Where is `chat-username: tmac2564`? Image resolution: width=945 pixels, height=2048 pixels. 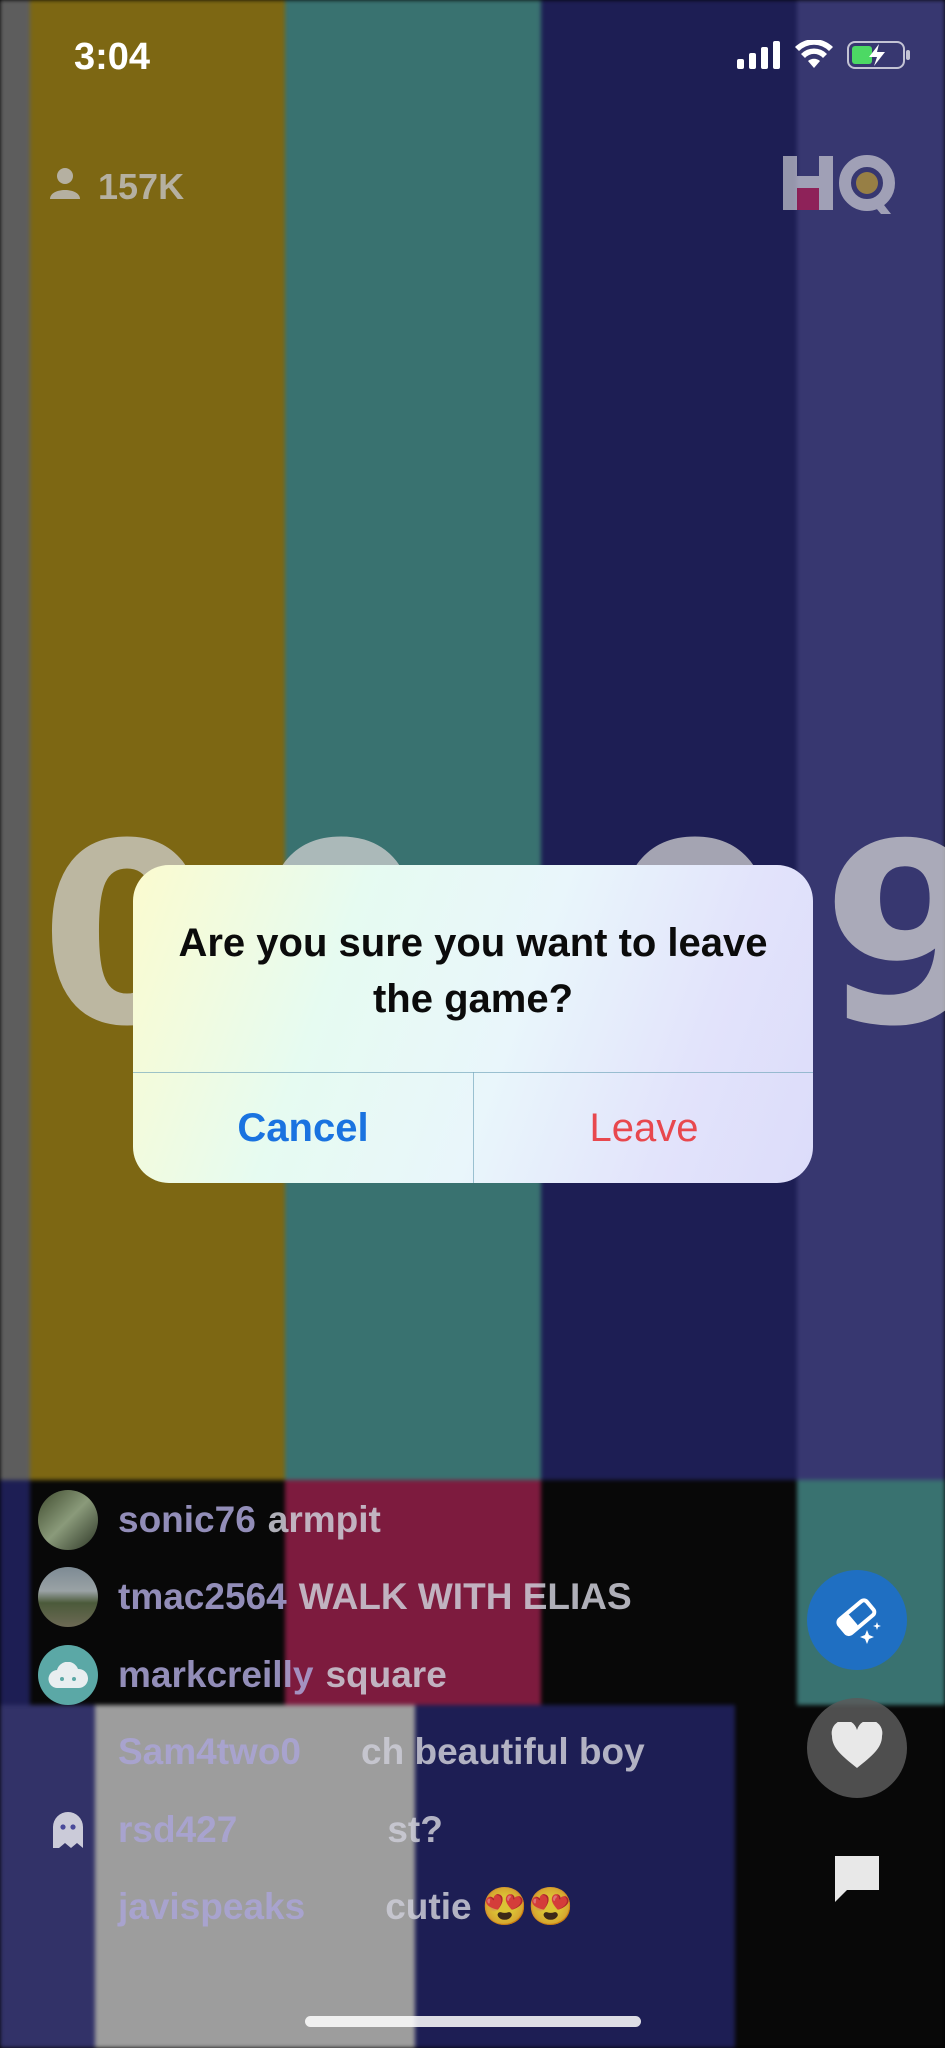 chat-username: tmac2564 is located at coordinates (202, 1596).